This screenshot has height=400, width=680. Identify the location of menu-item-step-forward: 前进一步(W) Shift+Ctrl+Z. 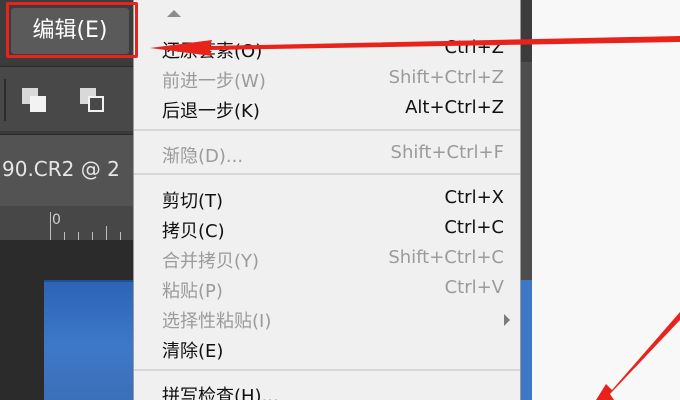
(327, 79).